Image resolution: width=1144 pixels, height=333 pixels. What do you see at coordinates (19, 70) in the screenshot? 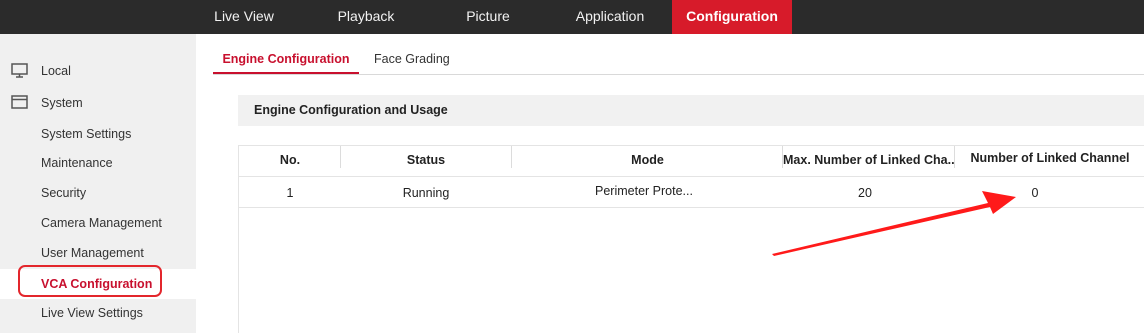
I see `monitor-icon` at bounding box center [19, 70].